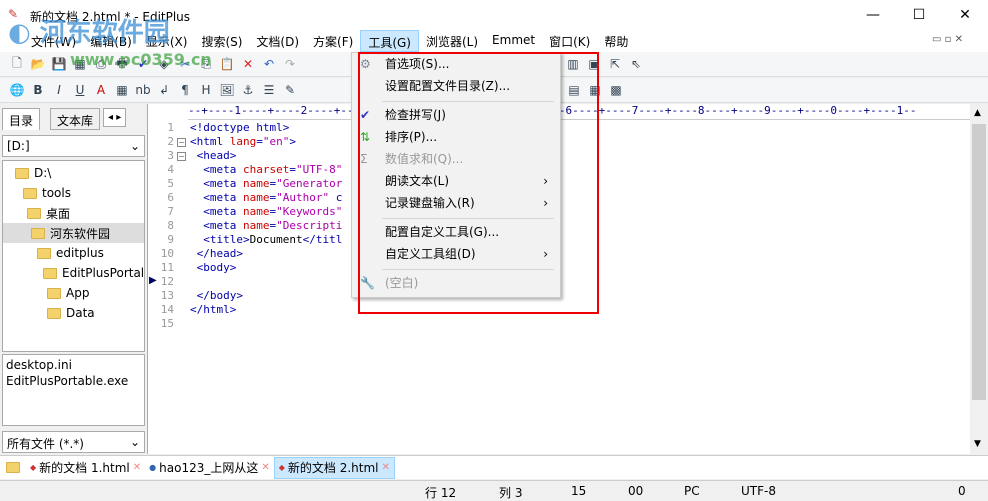 The height and width of the screenshot is (501, 988). Describe the element at coordinates (239, 127) in the screenshot. I see `code-line: <!doctype html>` at that location.